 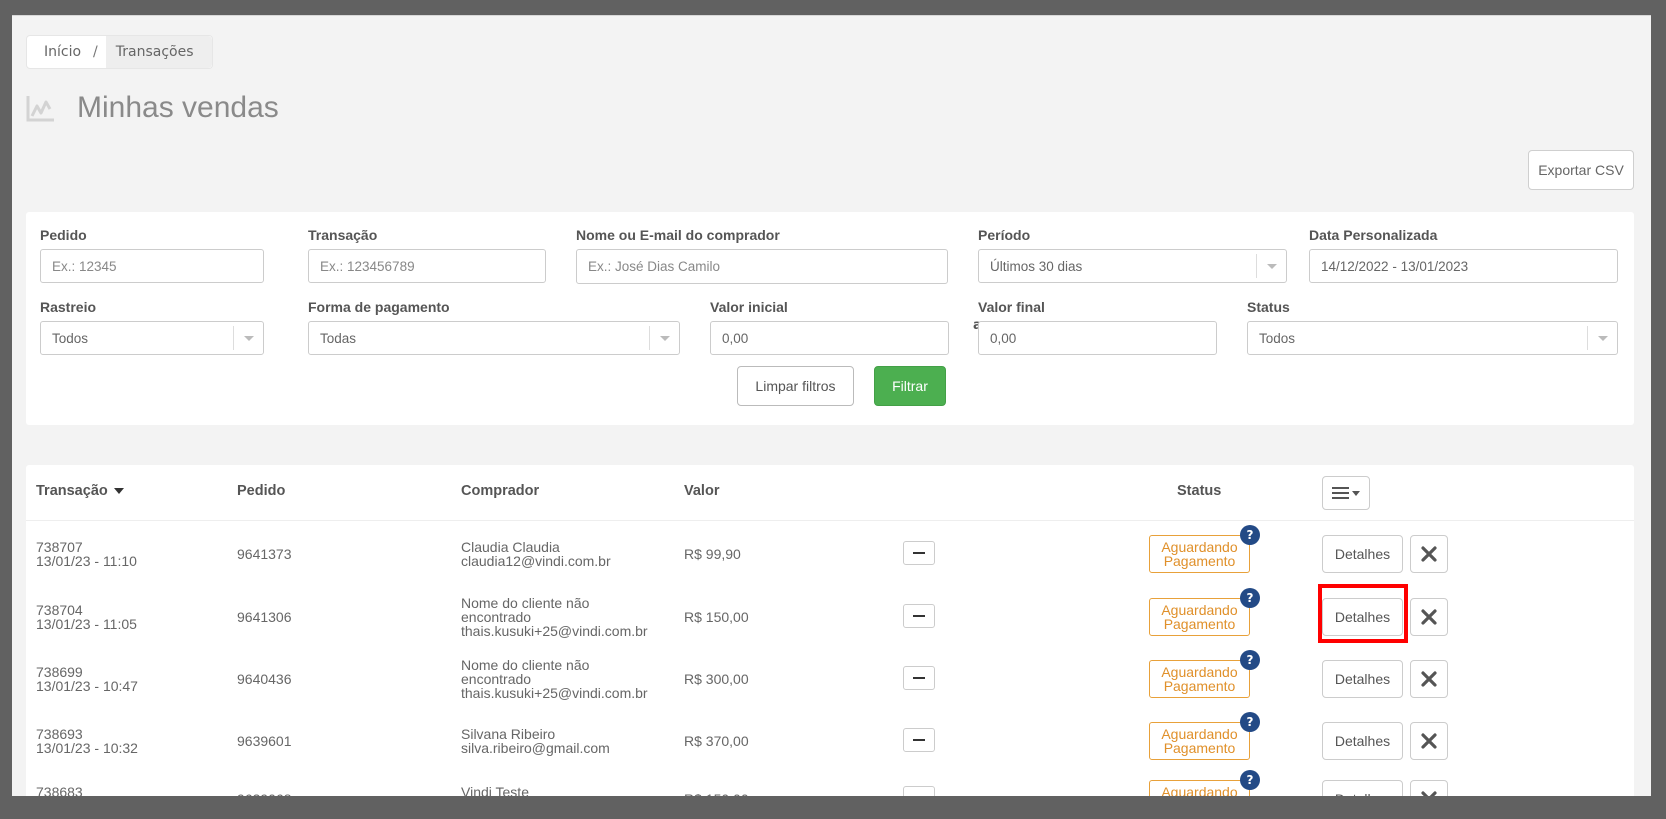 I want to click on filter-valor-final: Valor final 0,00, so click(x=1097, y=327).